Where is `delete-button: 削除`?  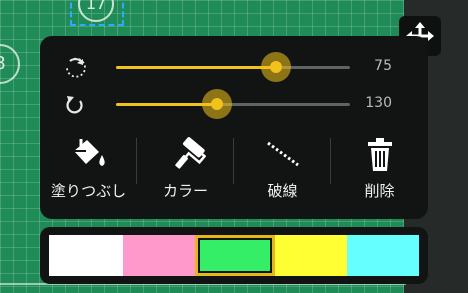
delete-button: 削除 is located at coordinates (379, 169).